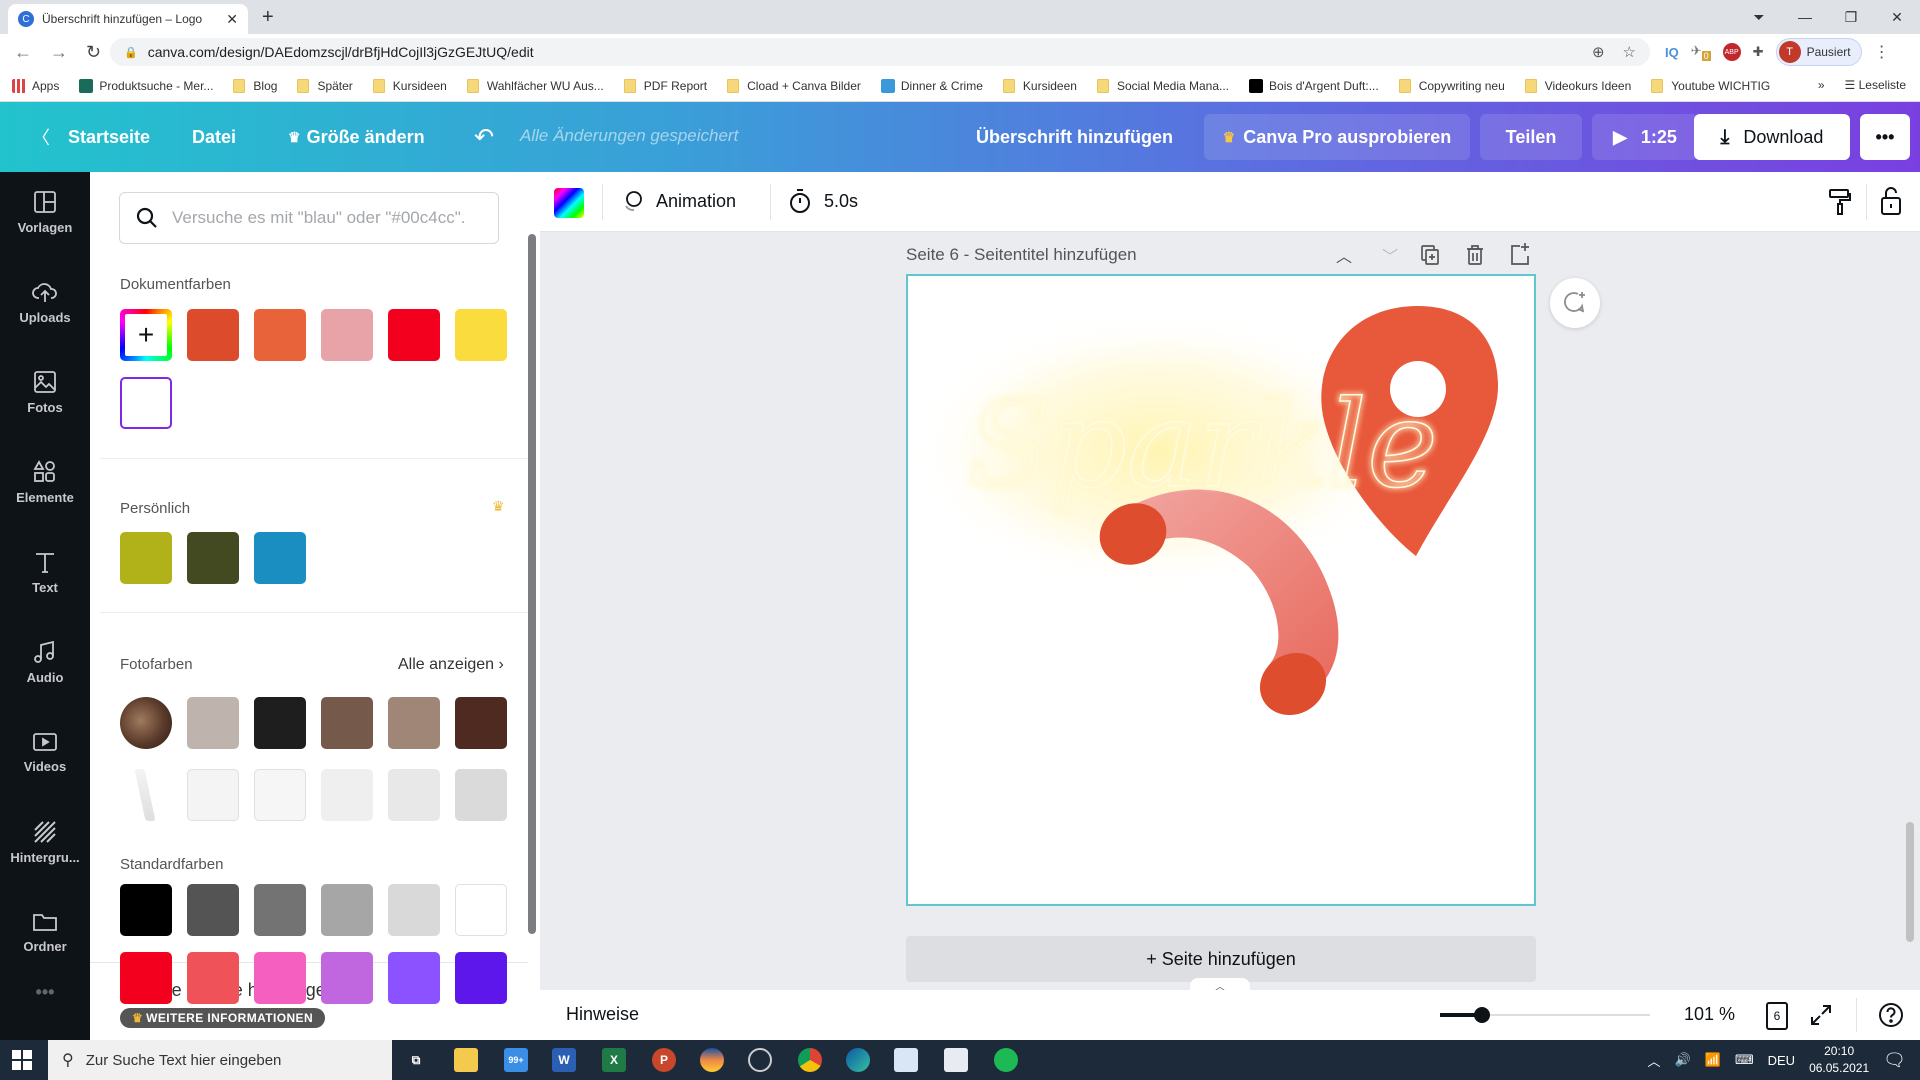  I want to click on panel-scrollbar, so click(532, 584).